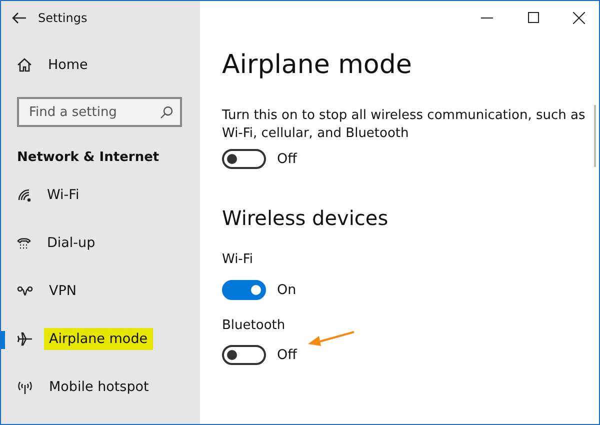 Image resolution: width=600 pixels, height=425 pixels. Describe the element at coordinates (88, 158) in the screenshot. I see `section-heading: Network & Internet` at that location.